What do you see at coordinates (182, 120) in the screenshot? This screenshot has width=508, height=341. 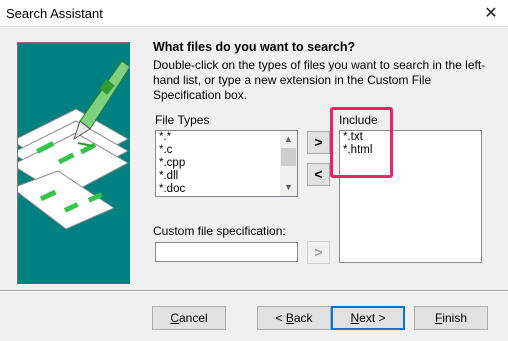 I see `file-types-label: File Types` at bounding box center [182, 120].